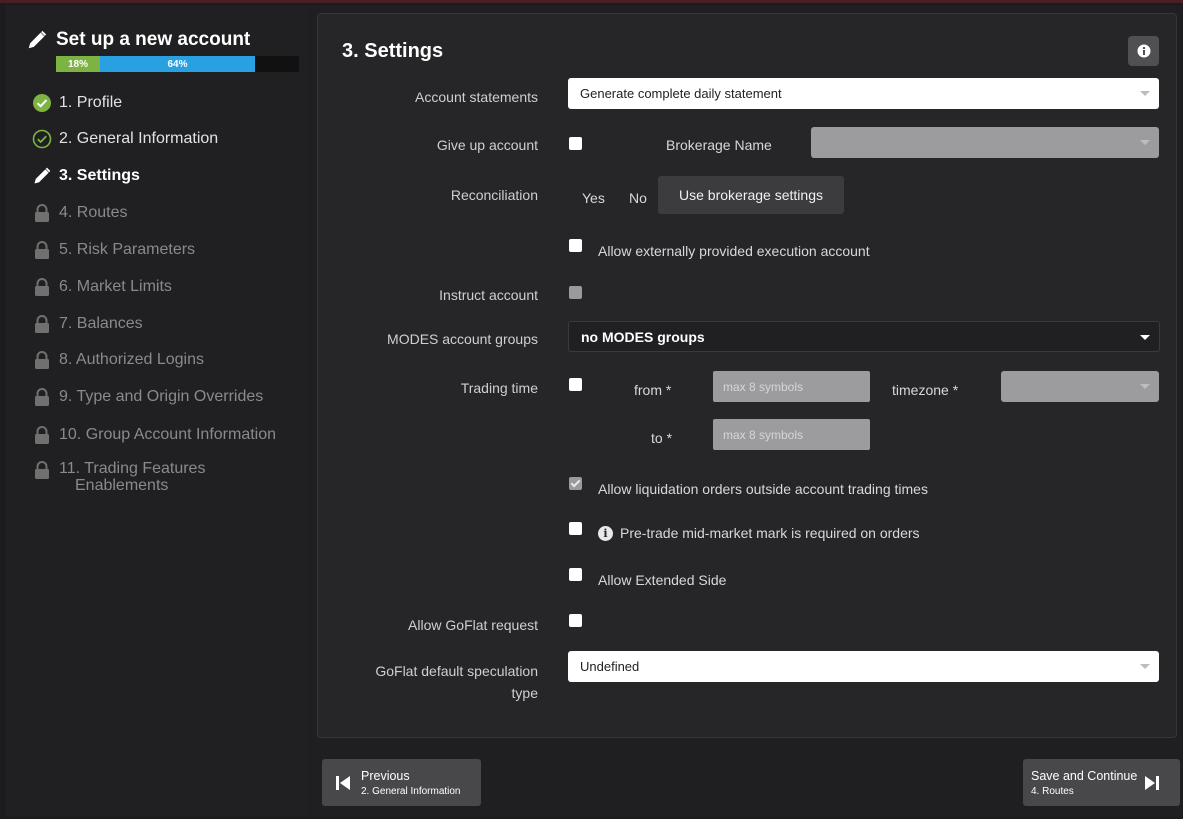  Describe the element at coordinates (385, 775) in the screenshot. I see `previous-button-label: Previous` at that location.